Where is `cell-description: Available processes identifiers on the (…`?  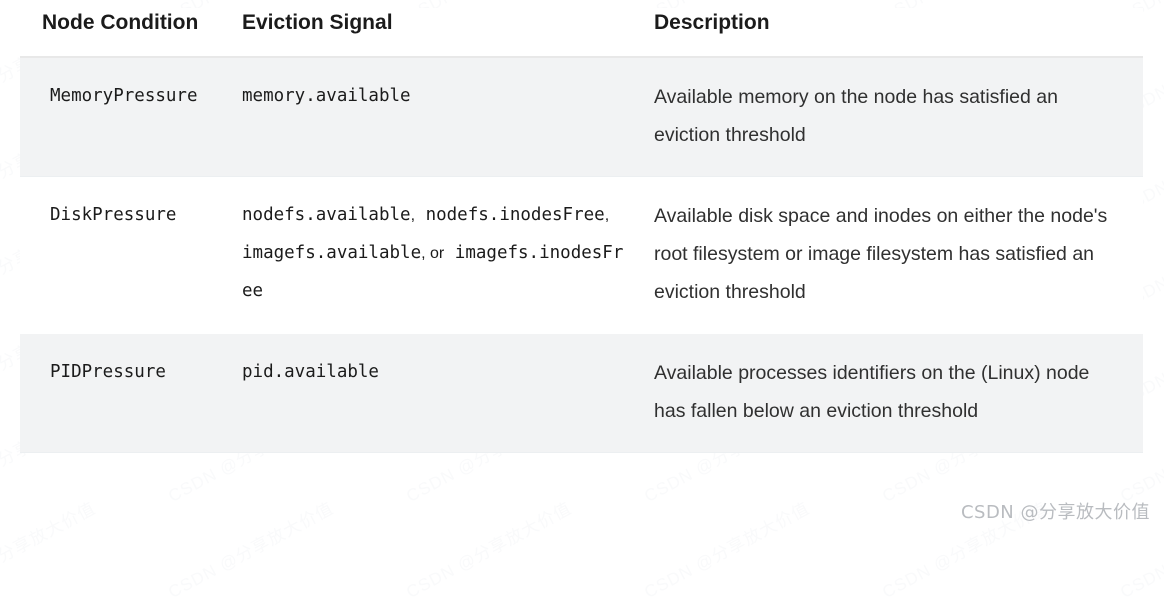
cell-description: Available processes identifiers on the (… is located at coordinates (889, 393).